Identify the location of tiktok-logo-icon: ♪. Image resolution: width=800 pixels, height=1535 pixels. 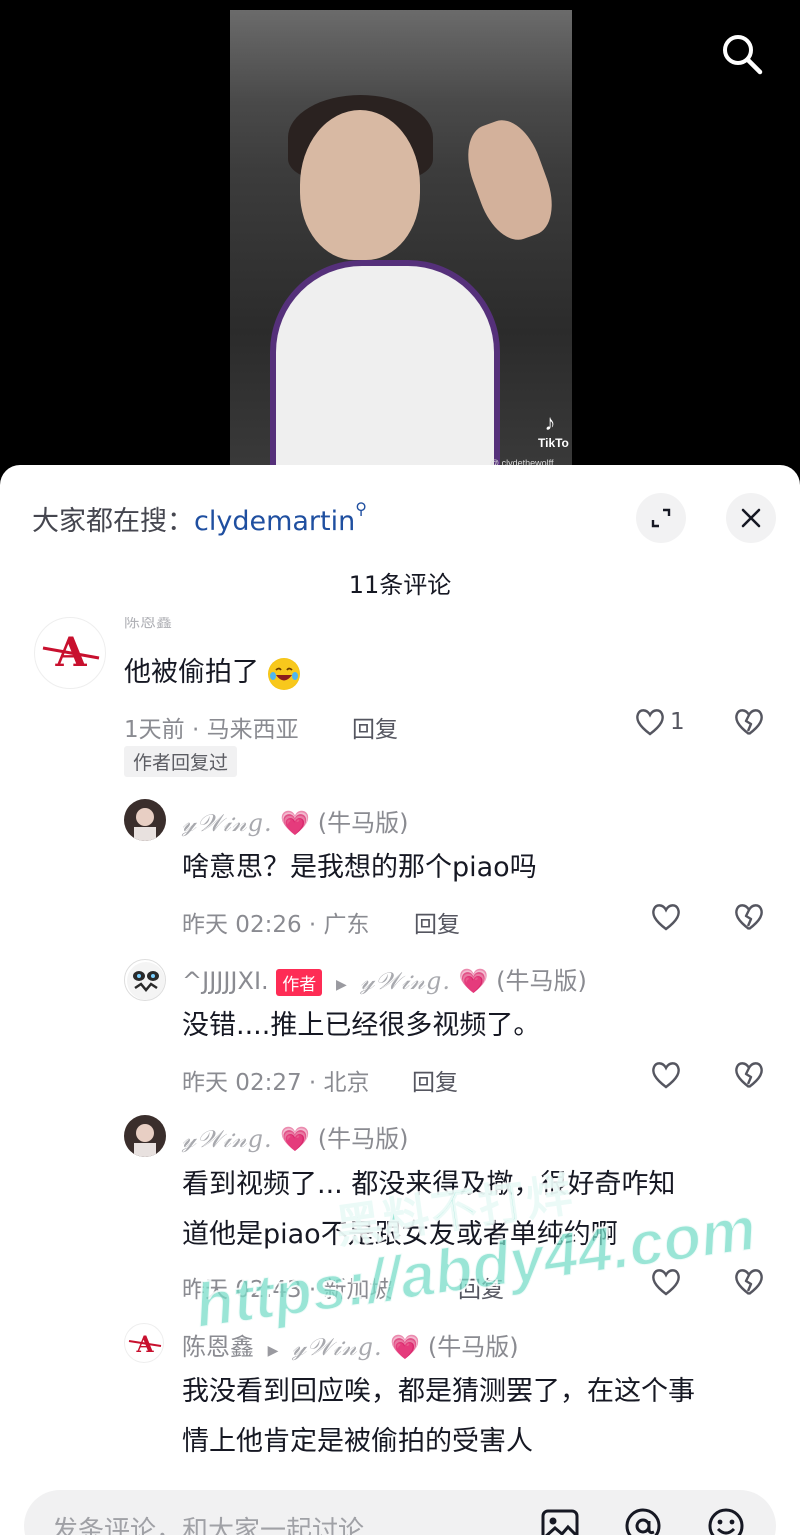
(550, 422).